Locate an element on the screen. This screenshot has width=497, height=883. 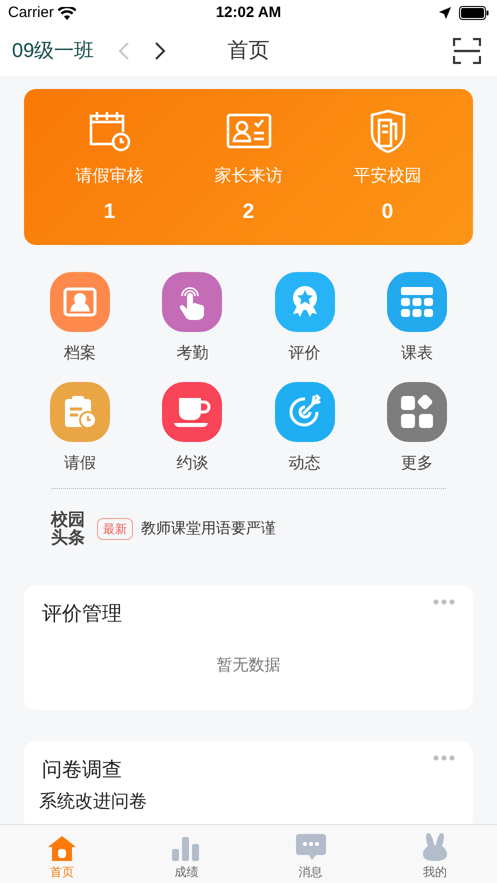
shortcut-button: 请假 is located at coordinates (80, 429).